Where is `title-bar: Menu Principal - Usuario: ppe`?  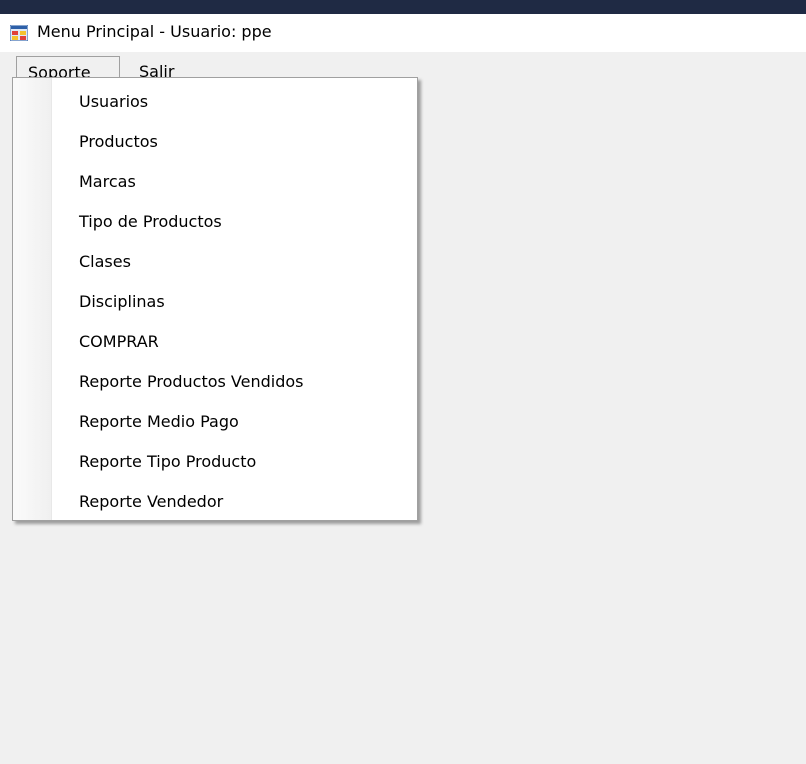 title-bar: Menu Principal - Usuario: ppe is located at coordinates (403, 33).